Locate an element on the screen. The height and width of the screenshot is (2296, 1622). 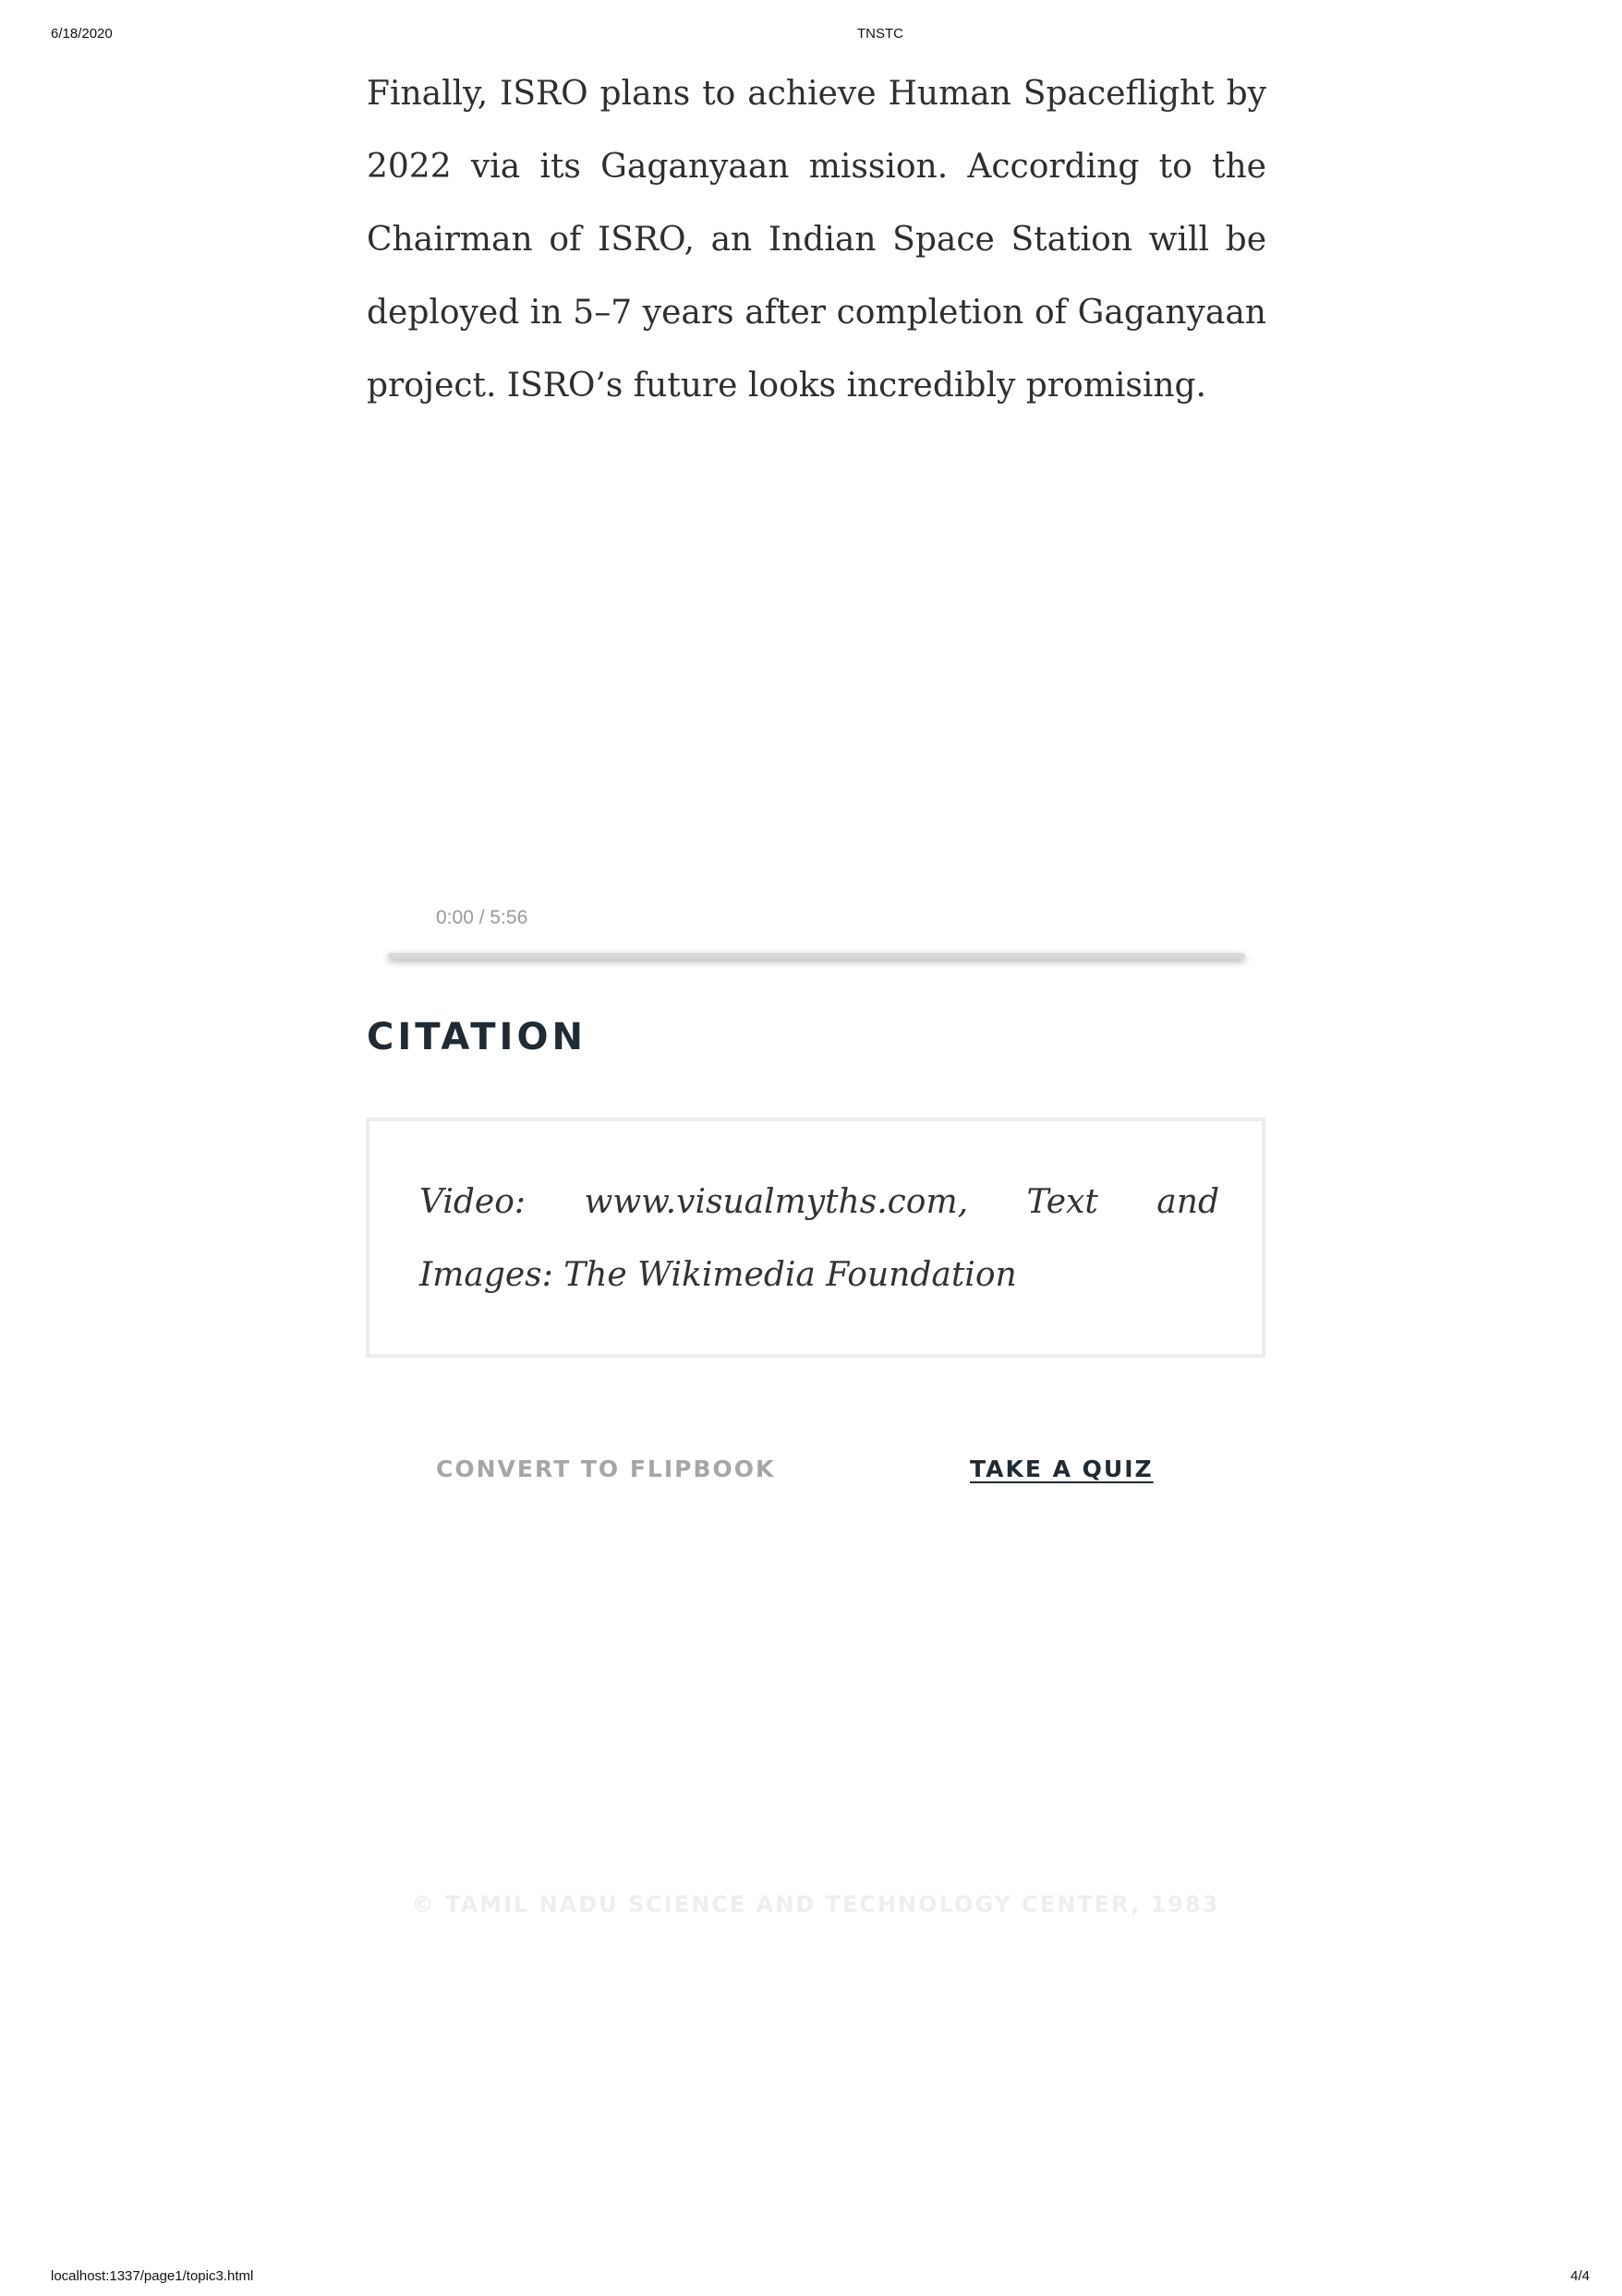
convert-to-flipbook-button: CONVERT TO FLIPBOOK is located at coordinates (605, 1469).